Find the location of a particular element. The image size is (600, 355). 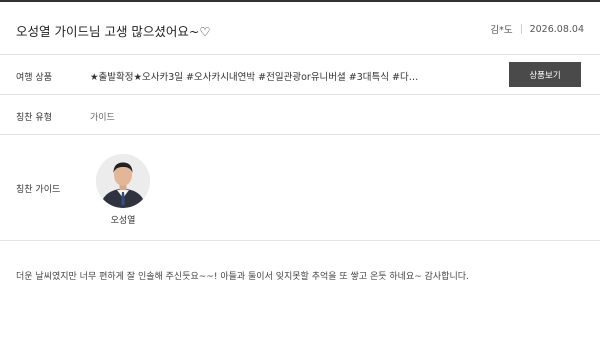

praise-type-row: 칭찬 유형 가이드 is located at coordinates (300, 115).